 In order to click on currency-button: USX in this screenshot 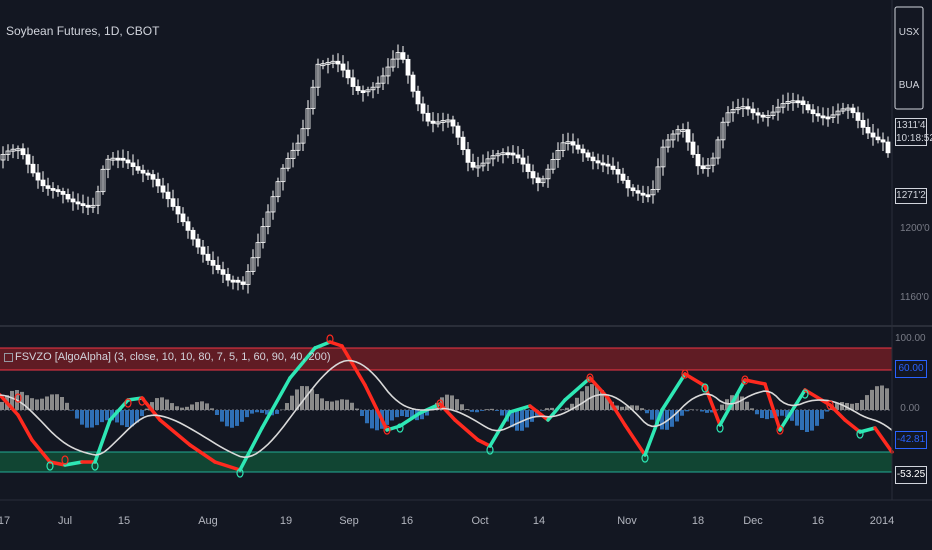, I will do `click(909, 32)`.